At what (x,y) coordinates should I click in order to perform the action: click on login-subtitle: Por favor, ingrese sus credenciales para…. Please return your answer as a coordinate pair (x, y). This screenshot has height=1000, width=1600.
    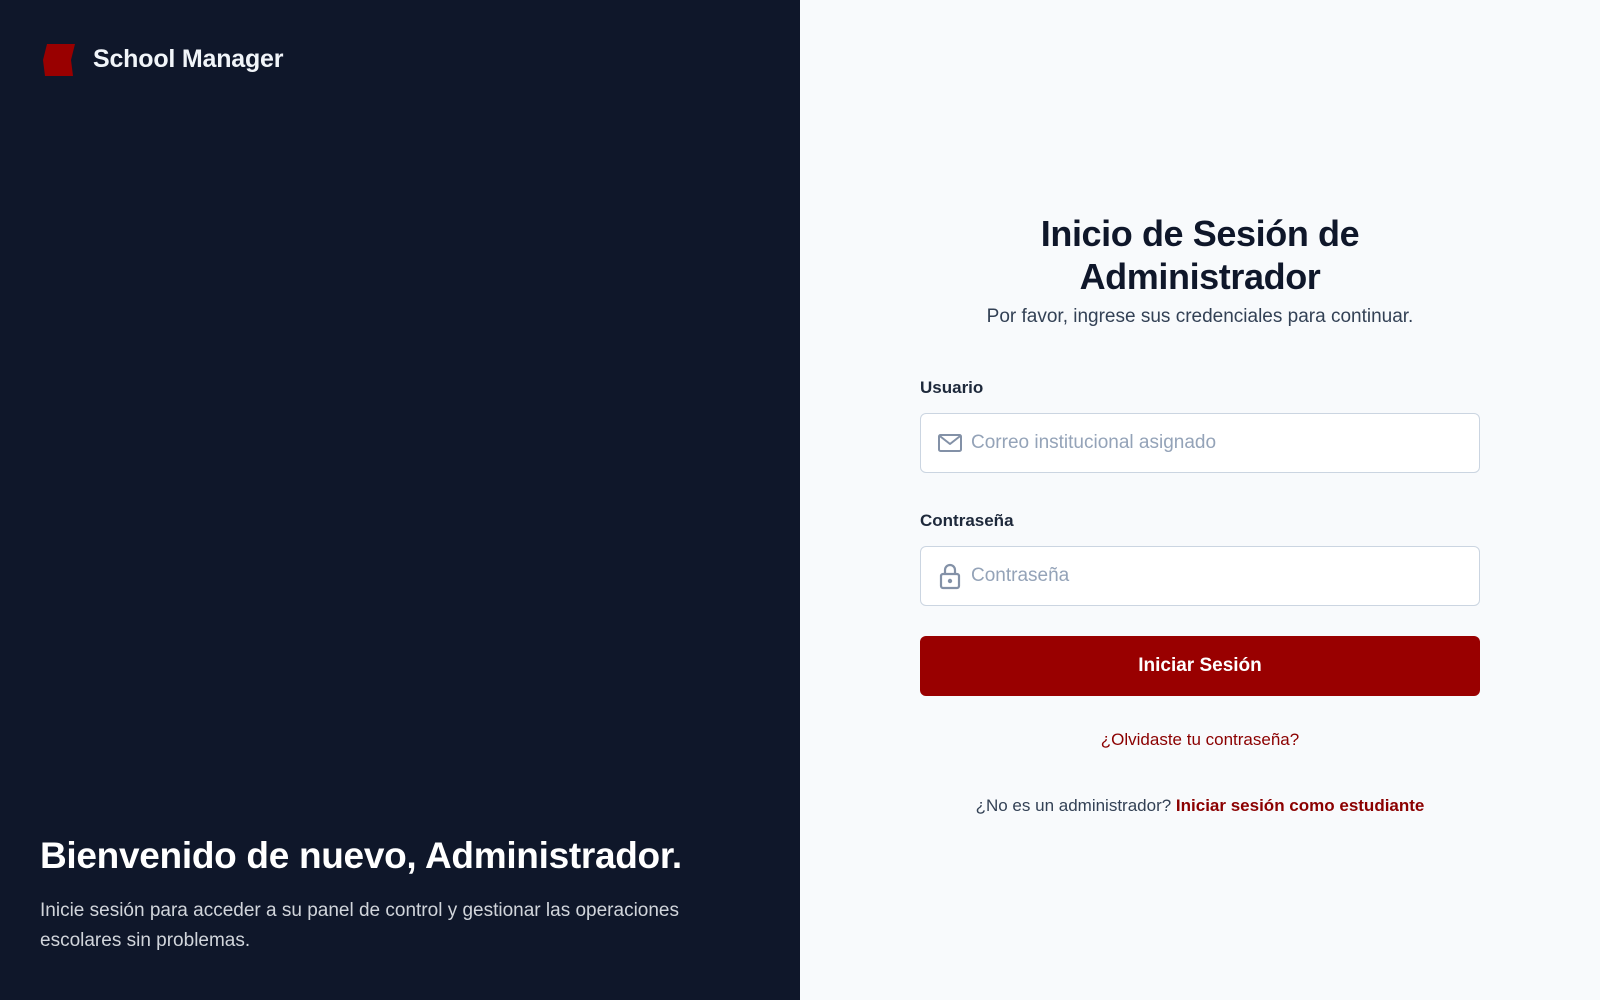
    Looking at the image, I should click on (1200, 317).